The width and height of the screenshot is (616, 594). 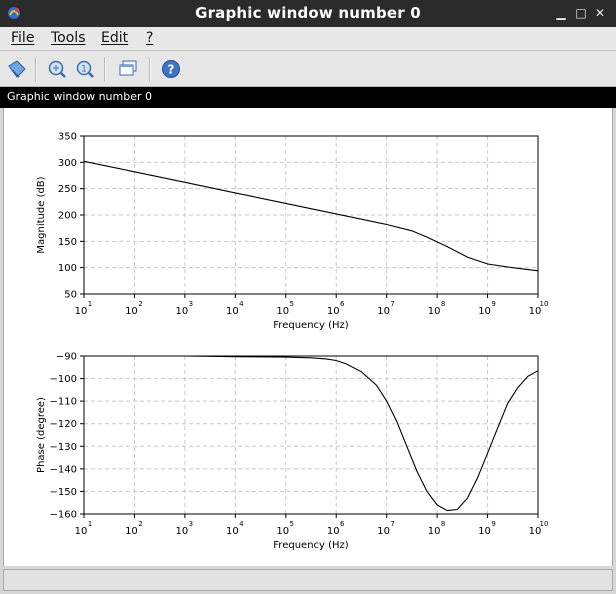 I want to click on status-bar, so click(x=308, y=580).